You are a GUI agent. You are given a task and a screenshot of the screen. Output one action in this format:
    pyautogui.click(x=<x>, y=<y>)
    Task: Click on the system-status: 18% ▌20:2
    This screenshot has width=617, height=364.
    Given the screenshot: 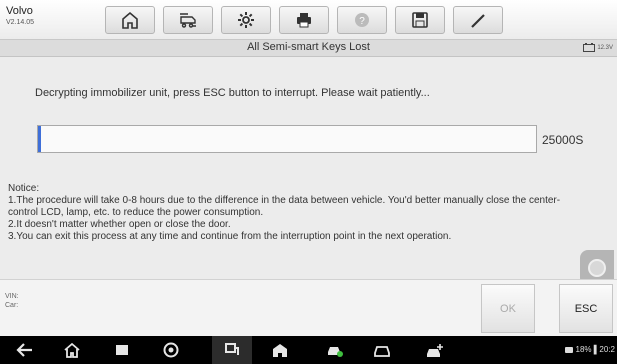 What is the action you would take?
    pyautogui.click(x=589, y=349)
    